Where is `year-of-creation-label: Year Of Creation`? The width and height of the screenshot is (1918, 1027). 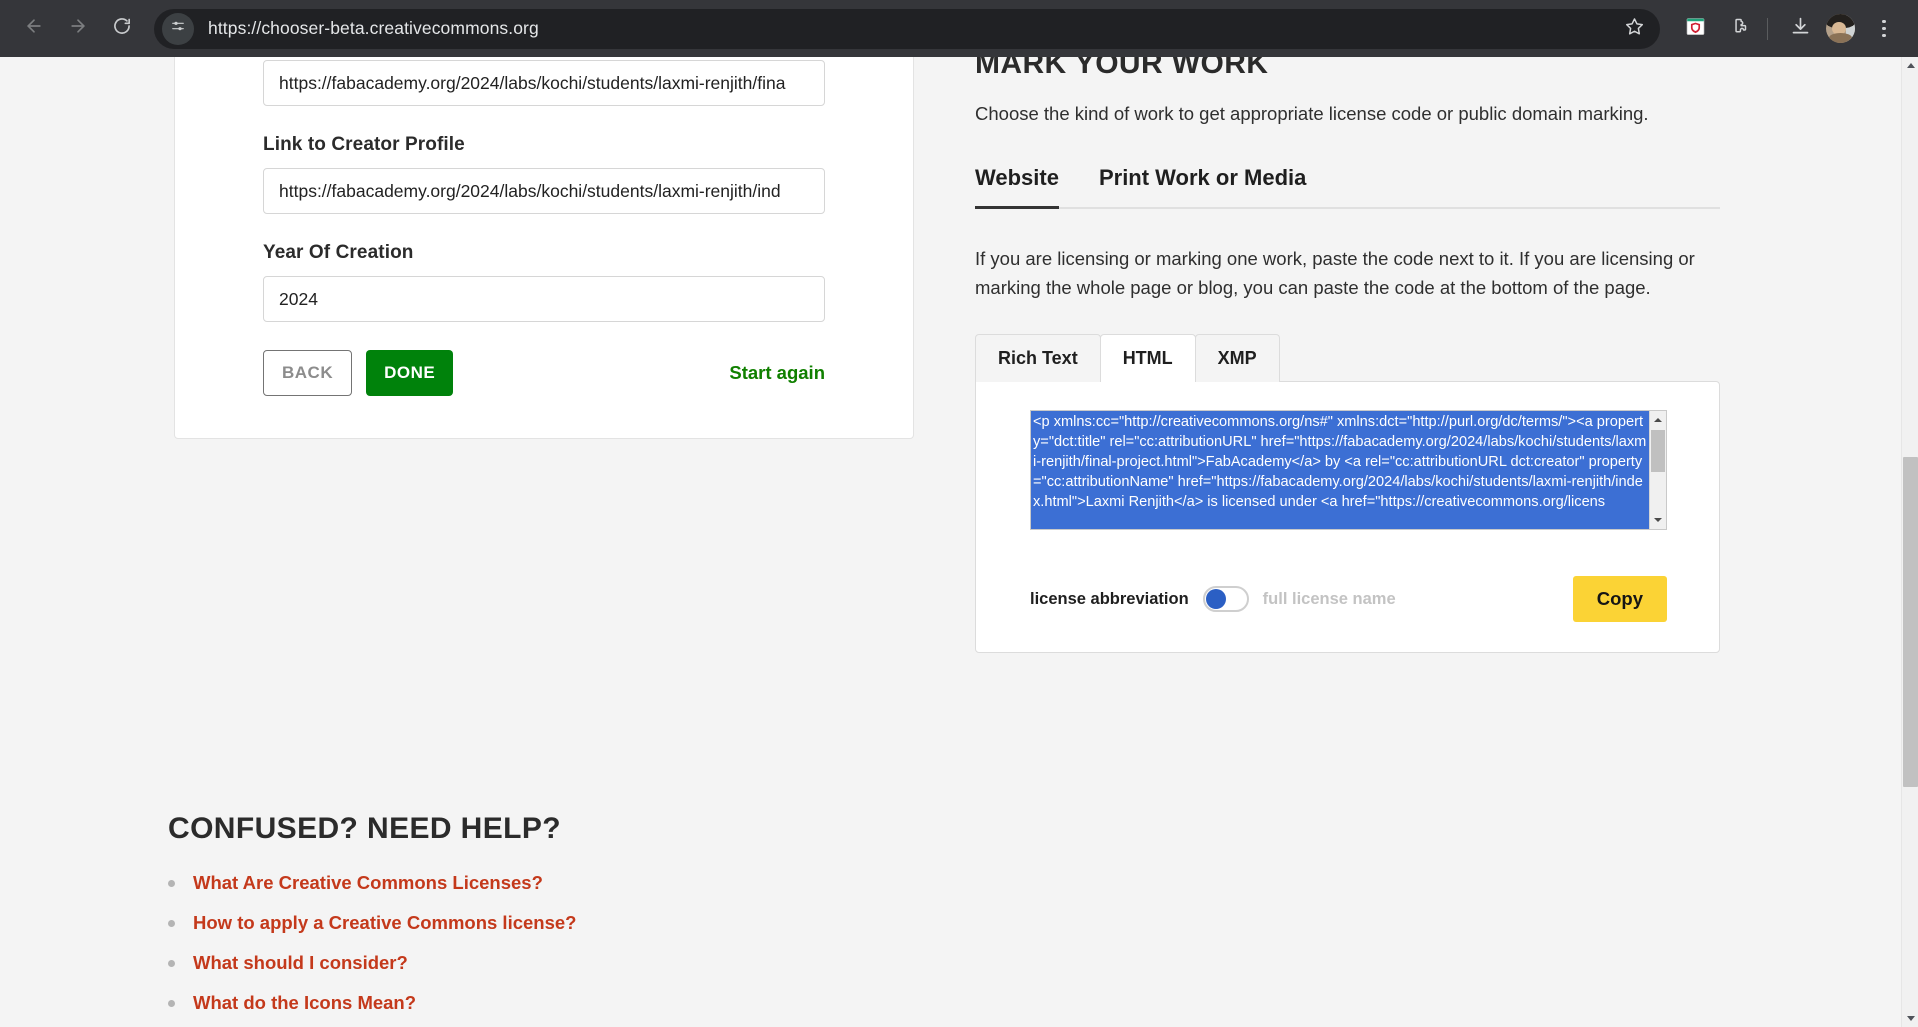 year-of-creation-label: Year Of Creation is located at coordinates (338, 252).